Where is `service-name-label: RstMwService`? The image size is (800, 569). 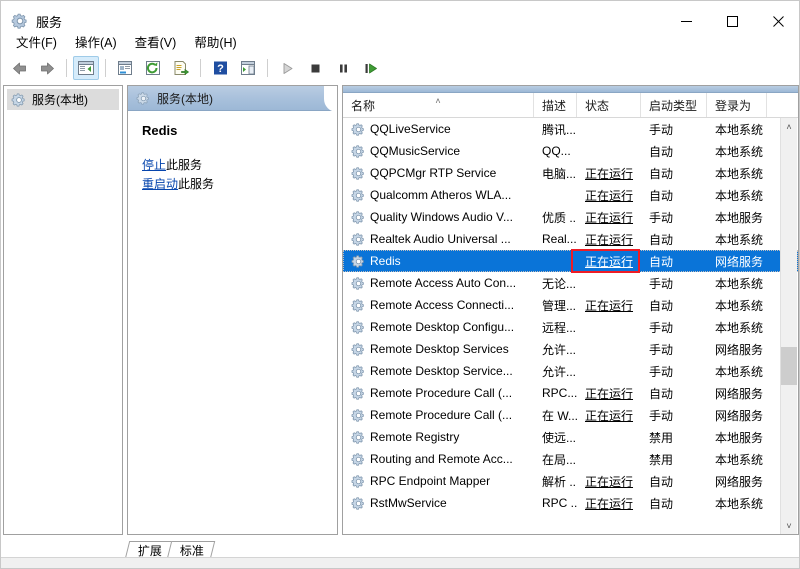
service-name-label: RstMwService is located at coordinates (408, 503).